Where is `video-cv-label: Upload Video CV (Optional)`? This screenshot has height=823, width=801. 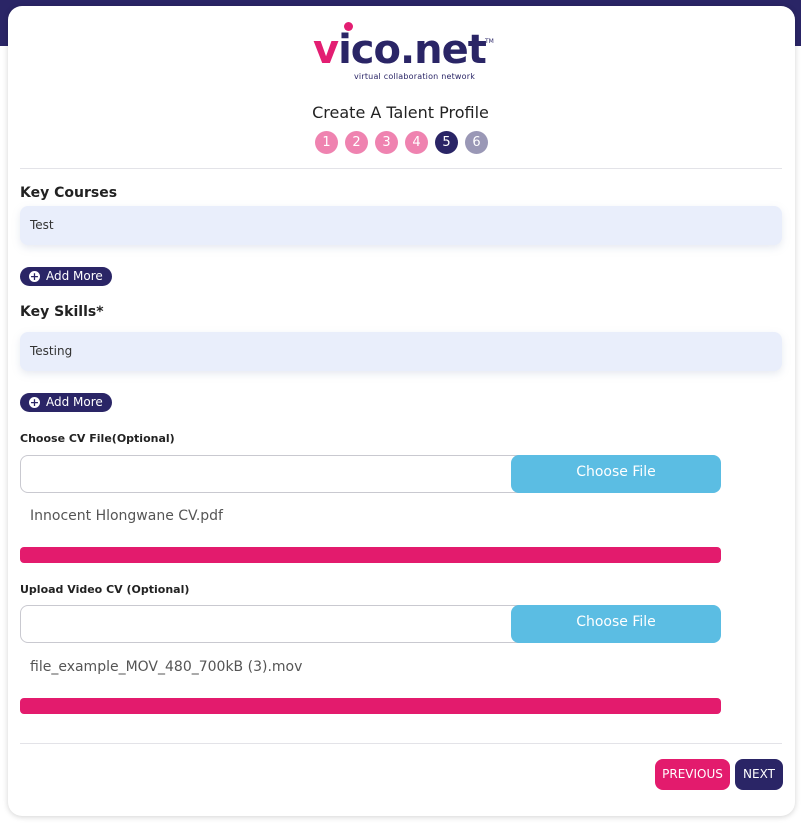 video-cv-label: Upload Video CV (Optional) is located at coordinates (105, 589).